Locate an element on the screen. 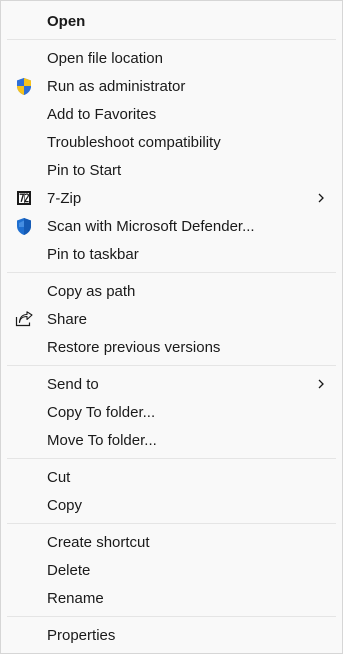 The width and height of the screenshot is (343, 654). menu-item-label: Share is located at coordinates (67, 319).